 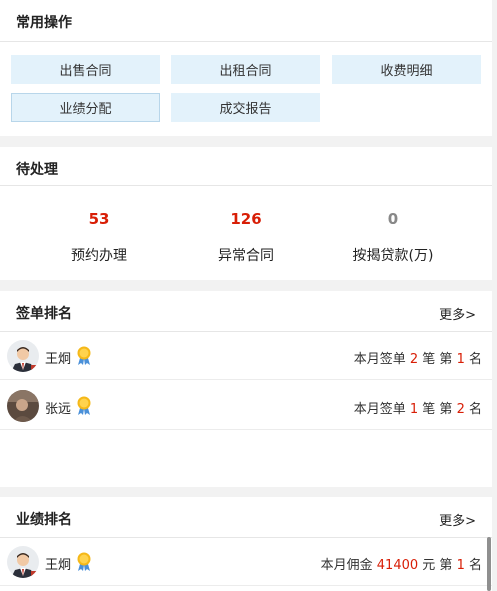 I want to click on performance-rank-row: 王炯 本月佣金 41400 元 第 1 名, so click(x=246, y=562).